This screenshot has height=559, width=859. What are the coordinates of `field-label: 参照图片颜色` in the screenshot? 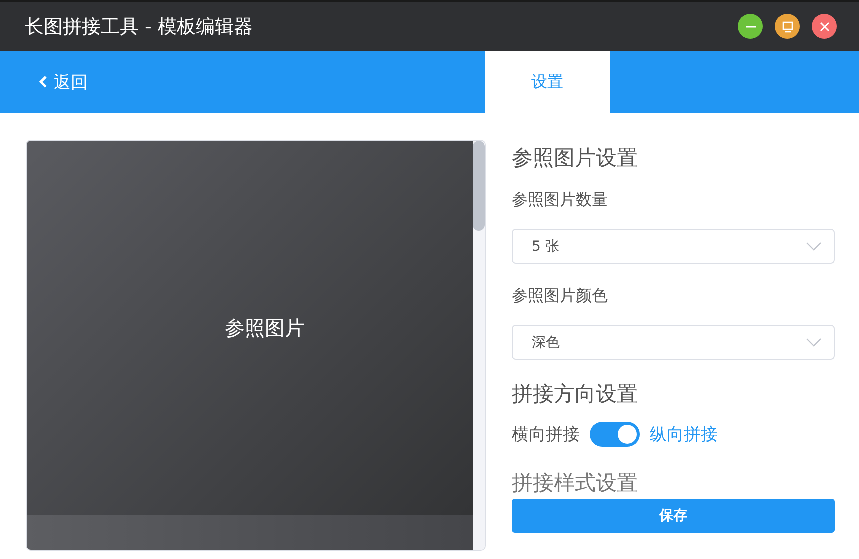 It's located at (560, 296).